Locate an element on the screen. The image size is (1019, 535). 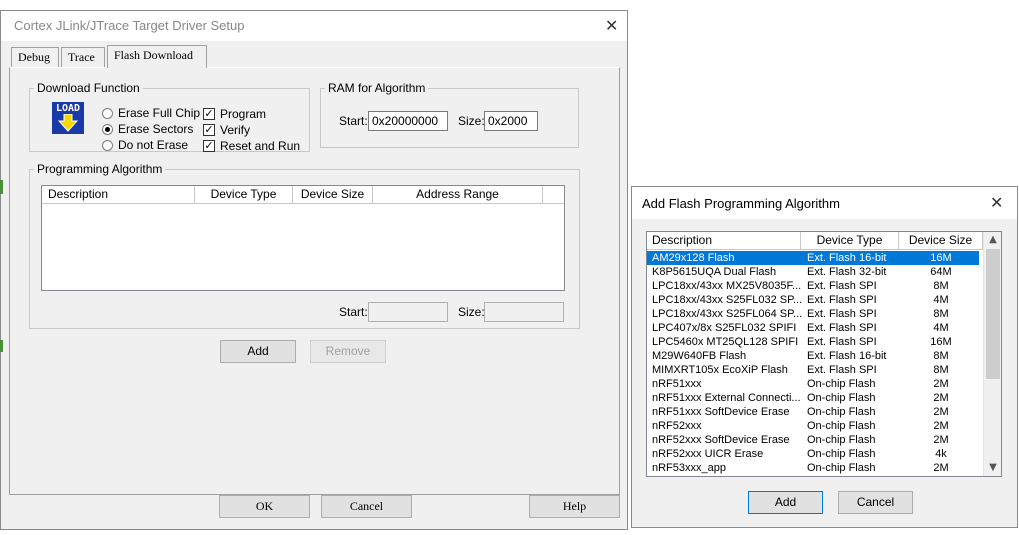
cell-device-size: 16M is located at coordinates (941, 258).